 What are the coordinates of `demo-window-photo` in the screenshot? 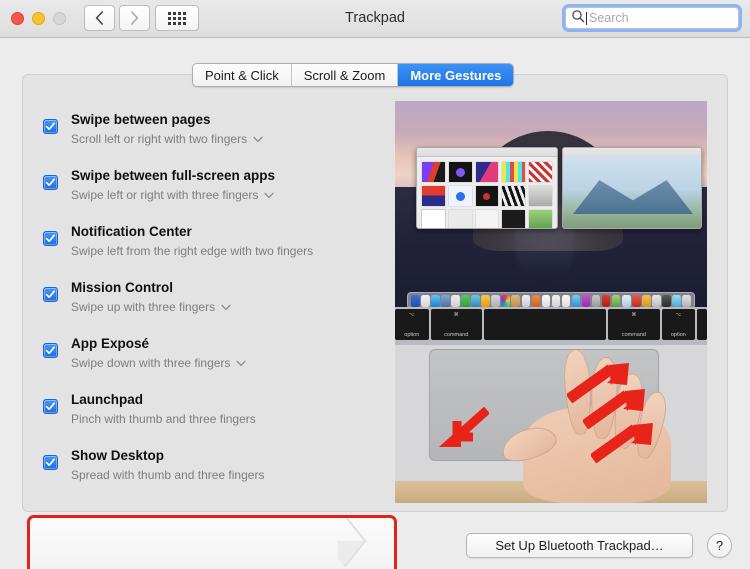 It's located at (632, 188).